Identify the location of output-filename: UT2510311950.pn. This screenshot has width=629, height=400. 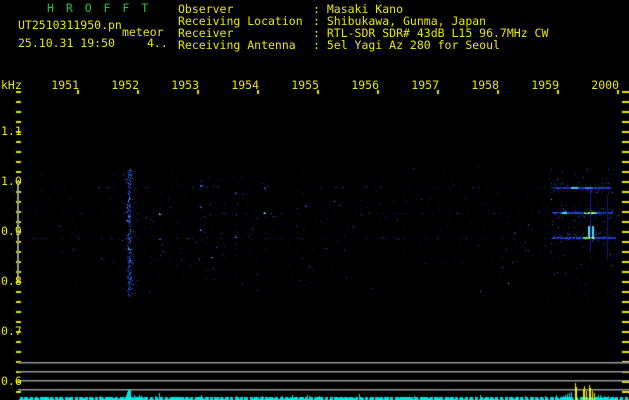
(70, 25).